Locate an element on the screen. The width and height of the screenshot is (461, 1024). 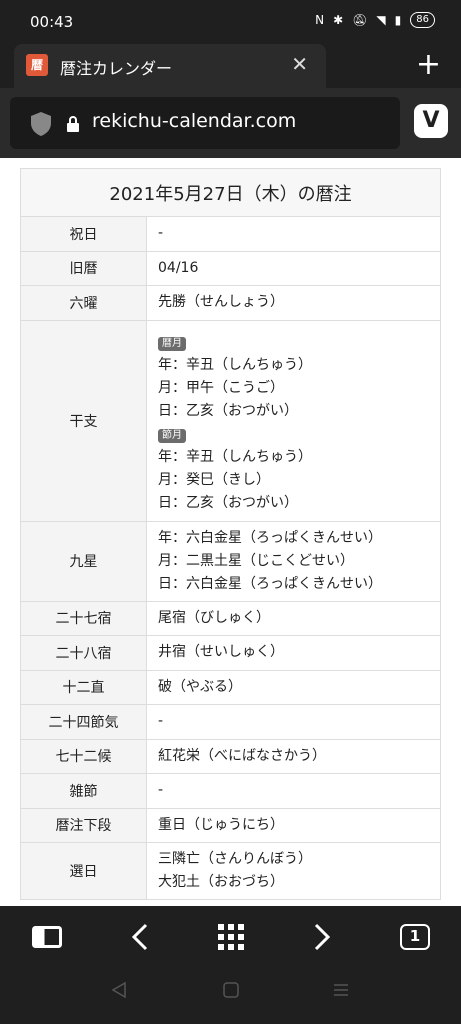
table-row: 二十七宿 尾宿（びしゅく） is located at coordinates (230, 618).